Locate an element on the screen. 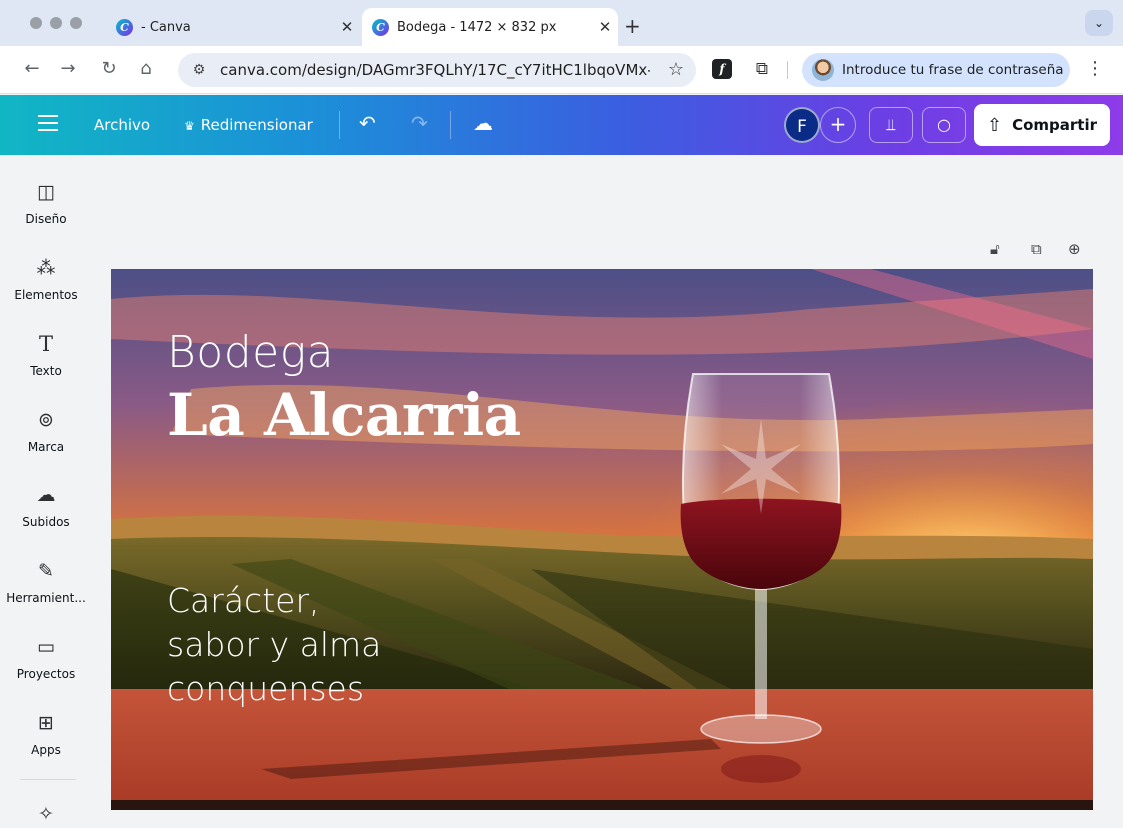  design-heading-la-alcarria: La Alcarria is located at coordinates (344, 415).